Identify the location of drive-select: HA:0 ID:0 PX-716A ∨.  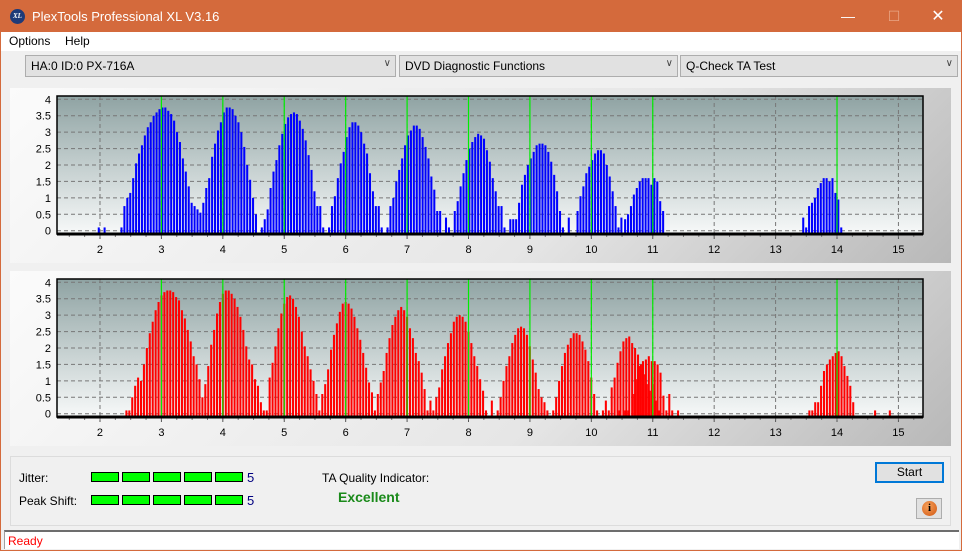
(210, 66).